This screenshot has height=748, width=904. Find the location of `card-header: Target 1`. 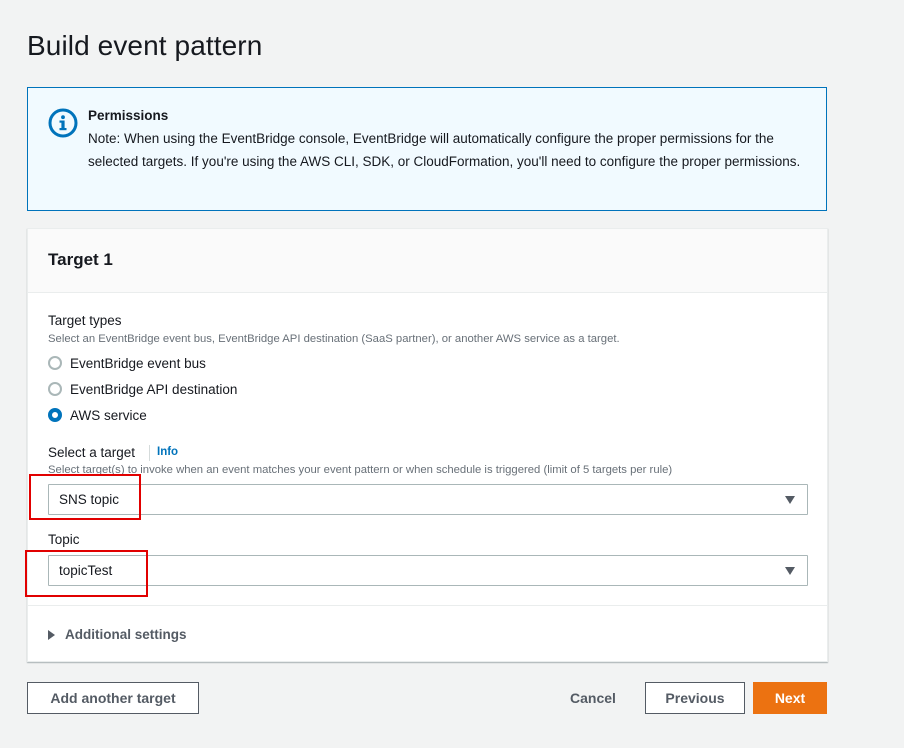

card-header: Target 1 is located at coordinates (427, 261).